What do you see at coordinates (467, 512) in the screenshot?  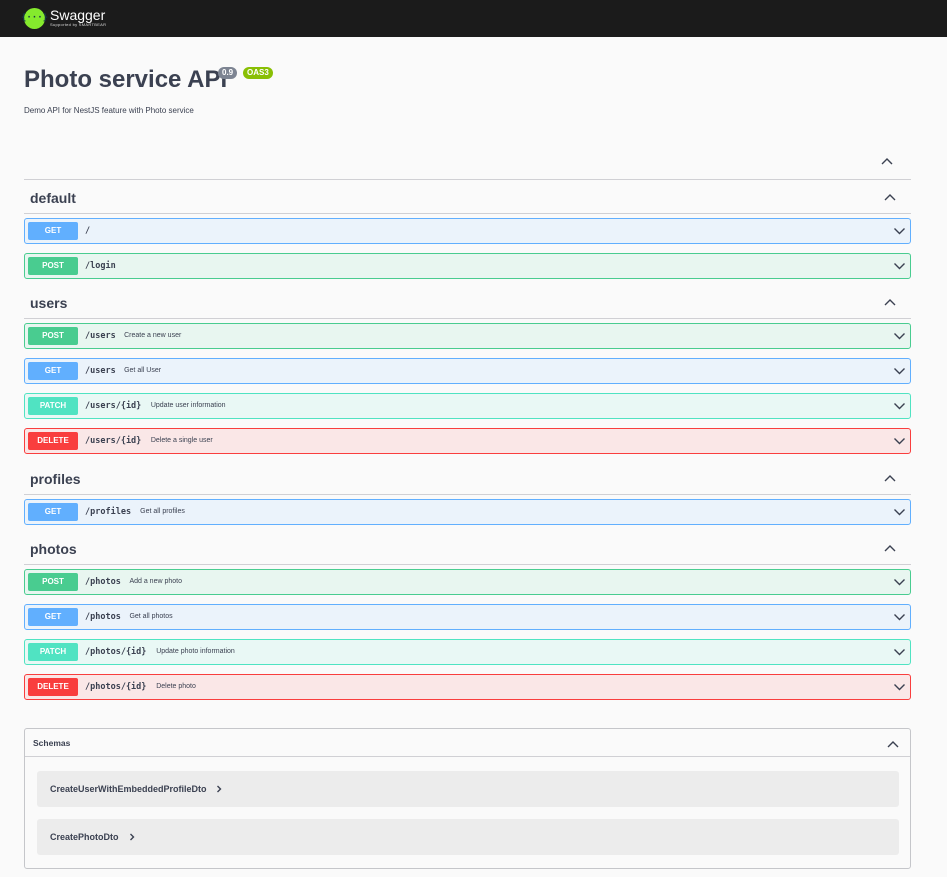 I see `operation-row: GET/profiles Get all profiles` at bounding box center [467, 512].